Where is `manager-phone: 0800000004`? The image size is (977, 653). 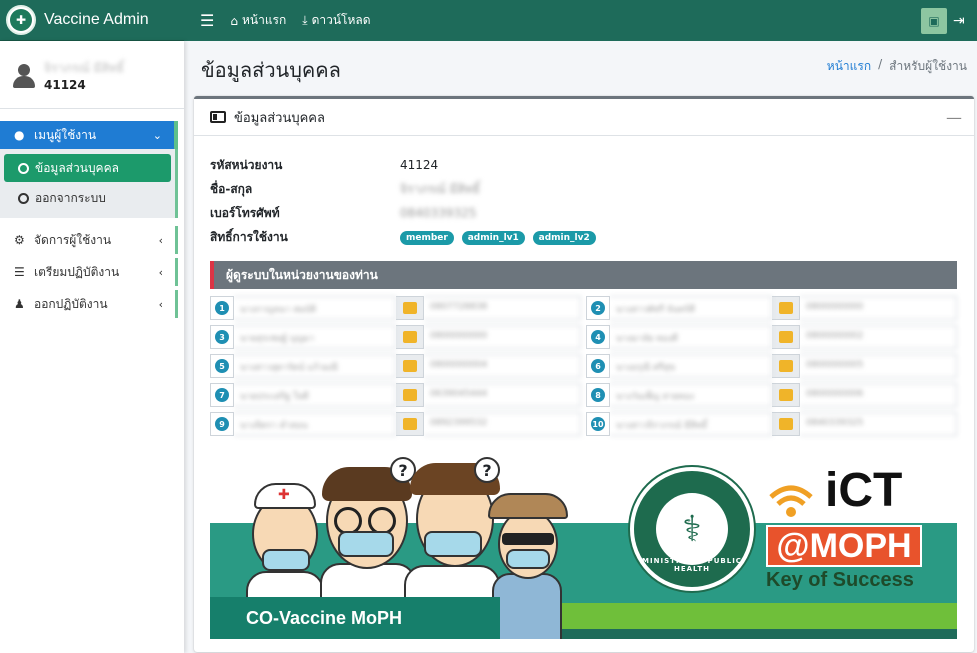
manager-phone: 0800000004 is located at coordinates (502, 366).